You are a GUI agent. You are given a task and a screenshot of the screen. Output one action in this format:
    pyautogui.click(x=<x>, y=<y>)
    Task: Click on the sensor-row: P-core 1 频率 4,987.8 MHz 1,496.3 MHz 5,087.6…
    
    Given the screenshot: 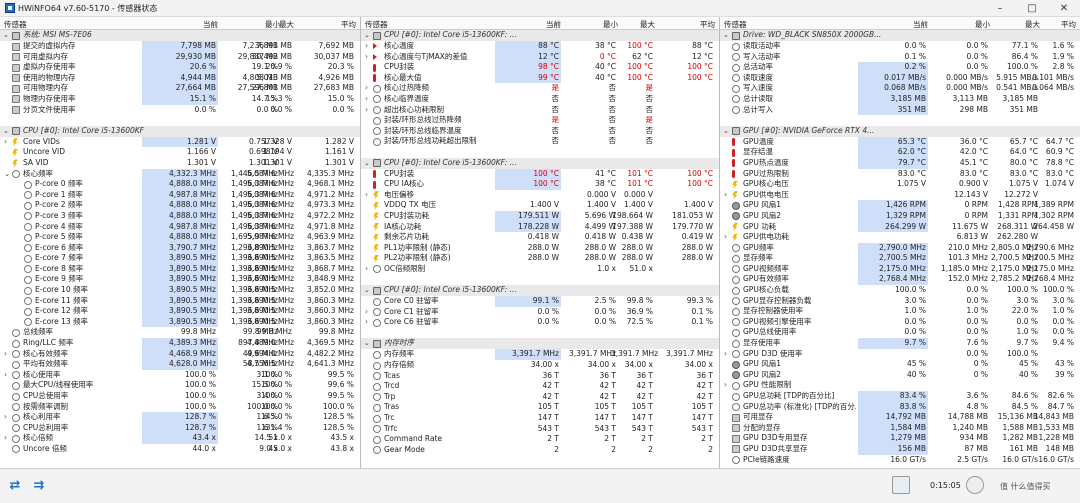 What is the action you would take?
    pyautogui.click(x=180, y=195)
    